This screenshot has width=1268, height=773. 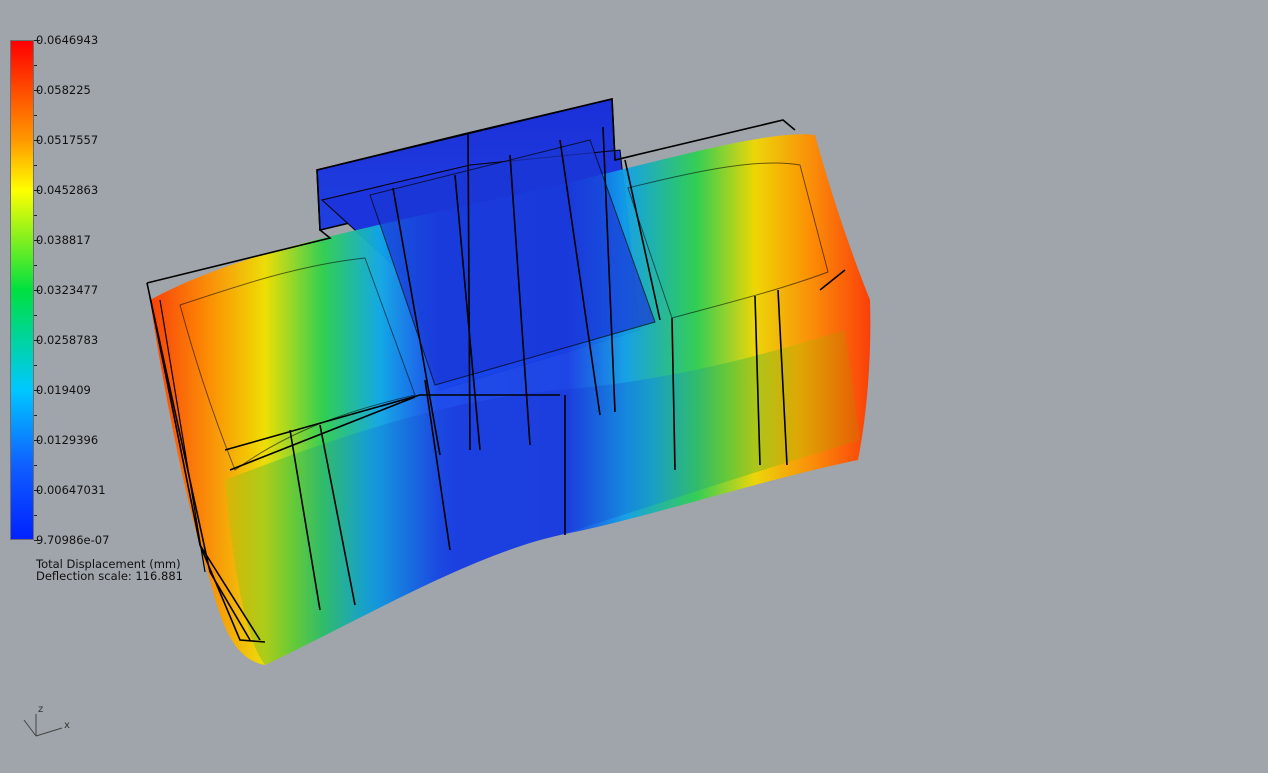 I want to click on legend-label: 0.00647031, so click(x=71, y=490).